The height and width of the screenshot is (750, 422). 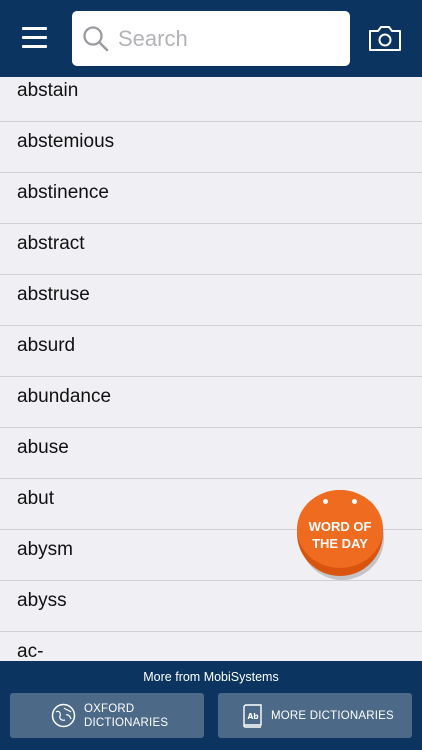 I want to click on list-item: abundance, so click(x=211, y=402).